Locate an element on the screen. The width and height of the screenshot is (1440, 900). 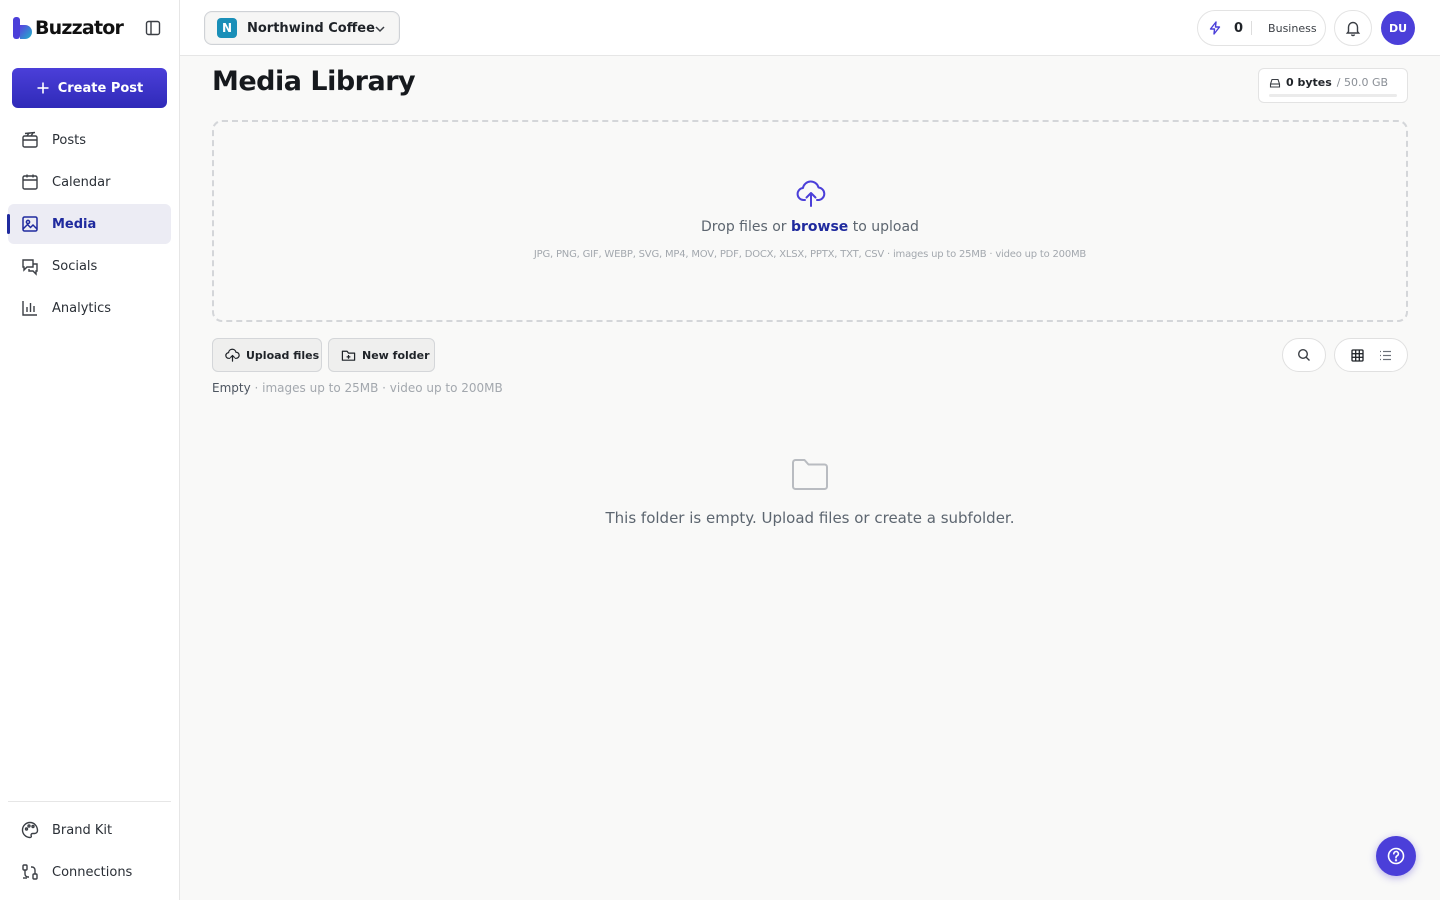
image-icon is located at coordinates (30, 224).